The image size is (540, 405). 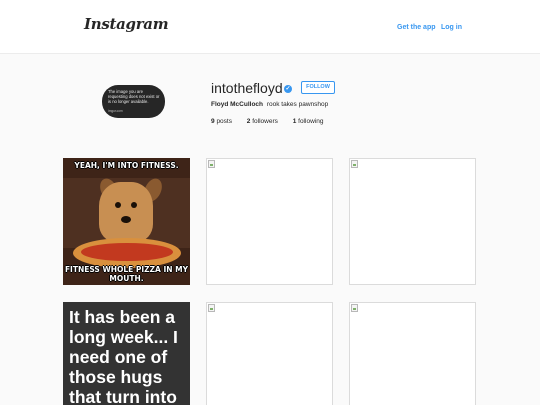 I want to click on profile-bio: Floyd McCulloch rook takes pawnshop, so click(x=269, y=104).